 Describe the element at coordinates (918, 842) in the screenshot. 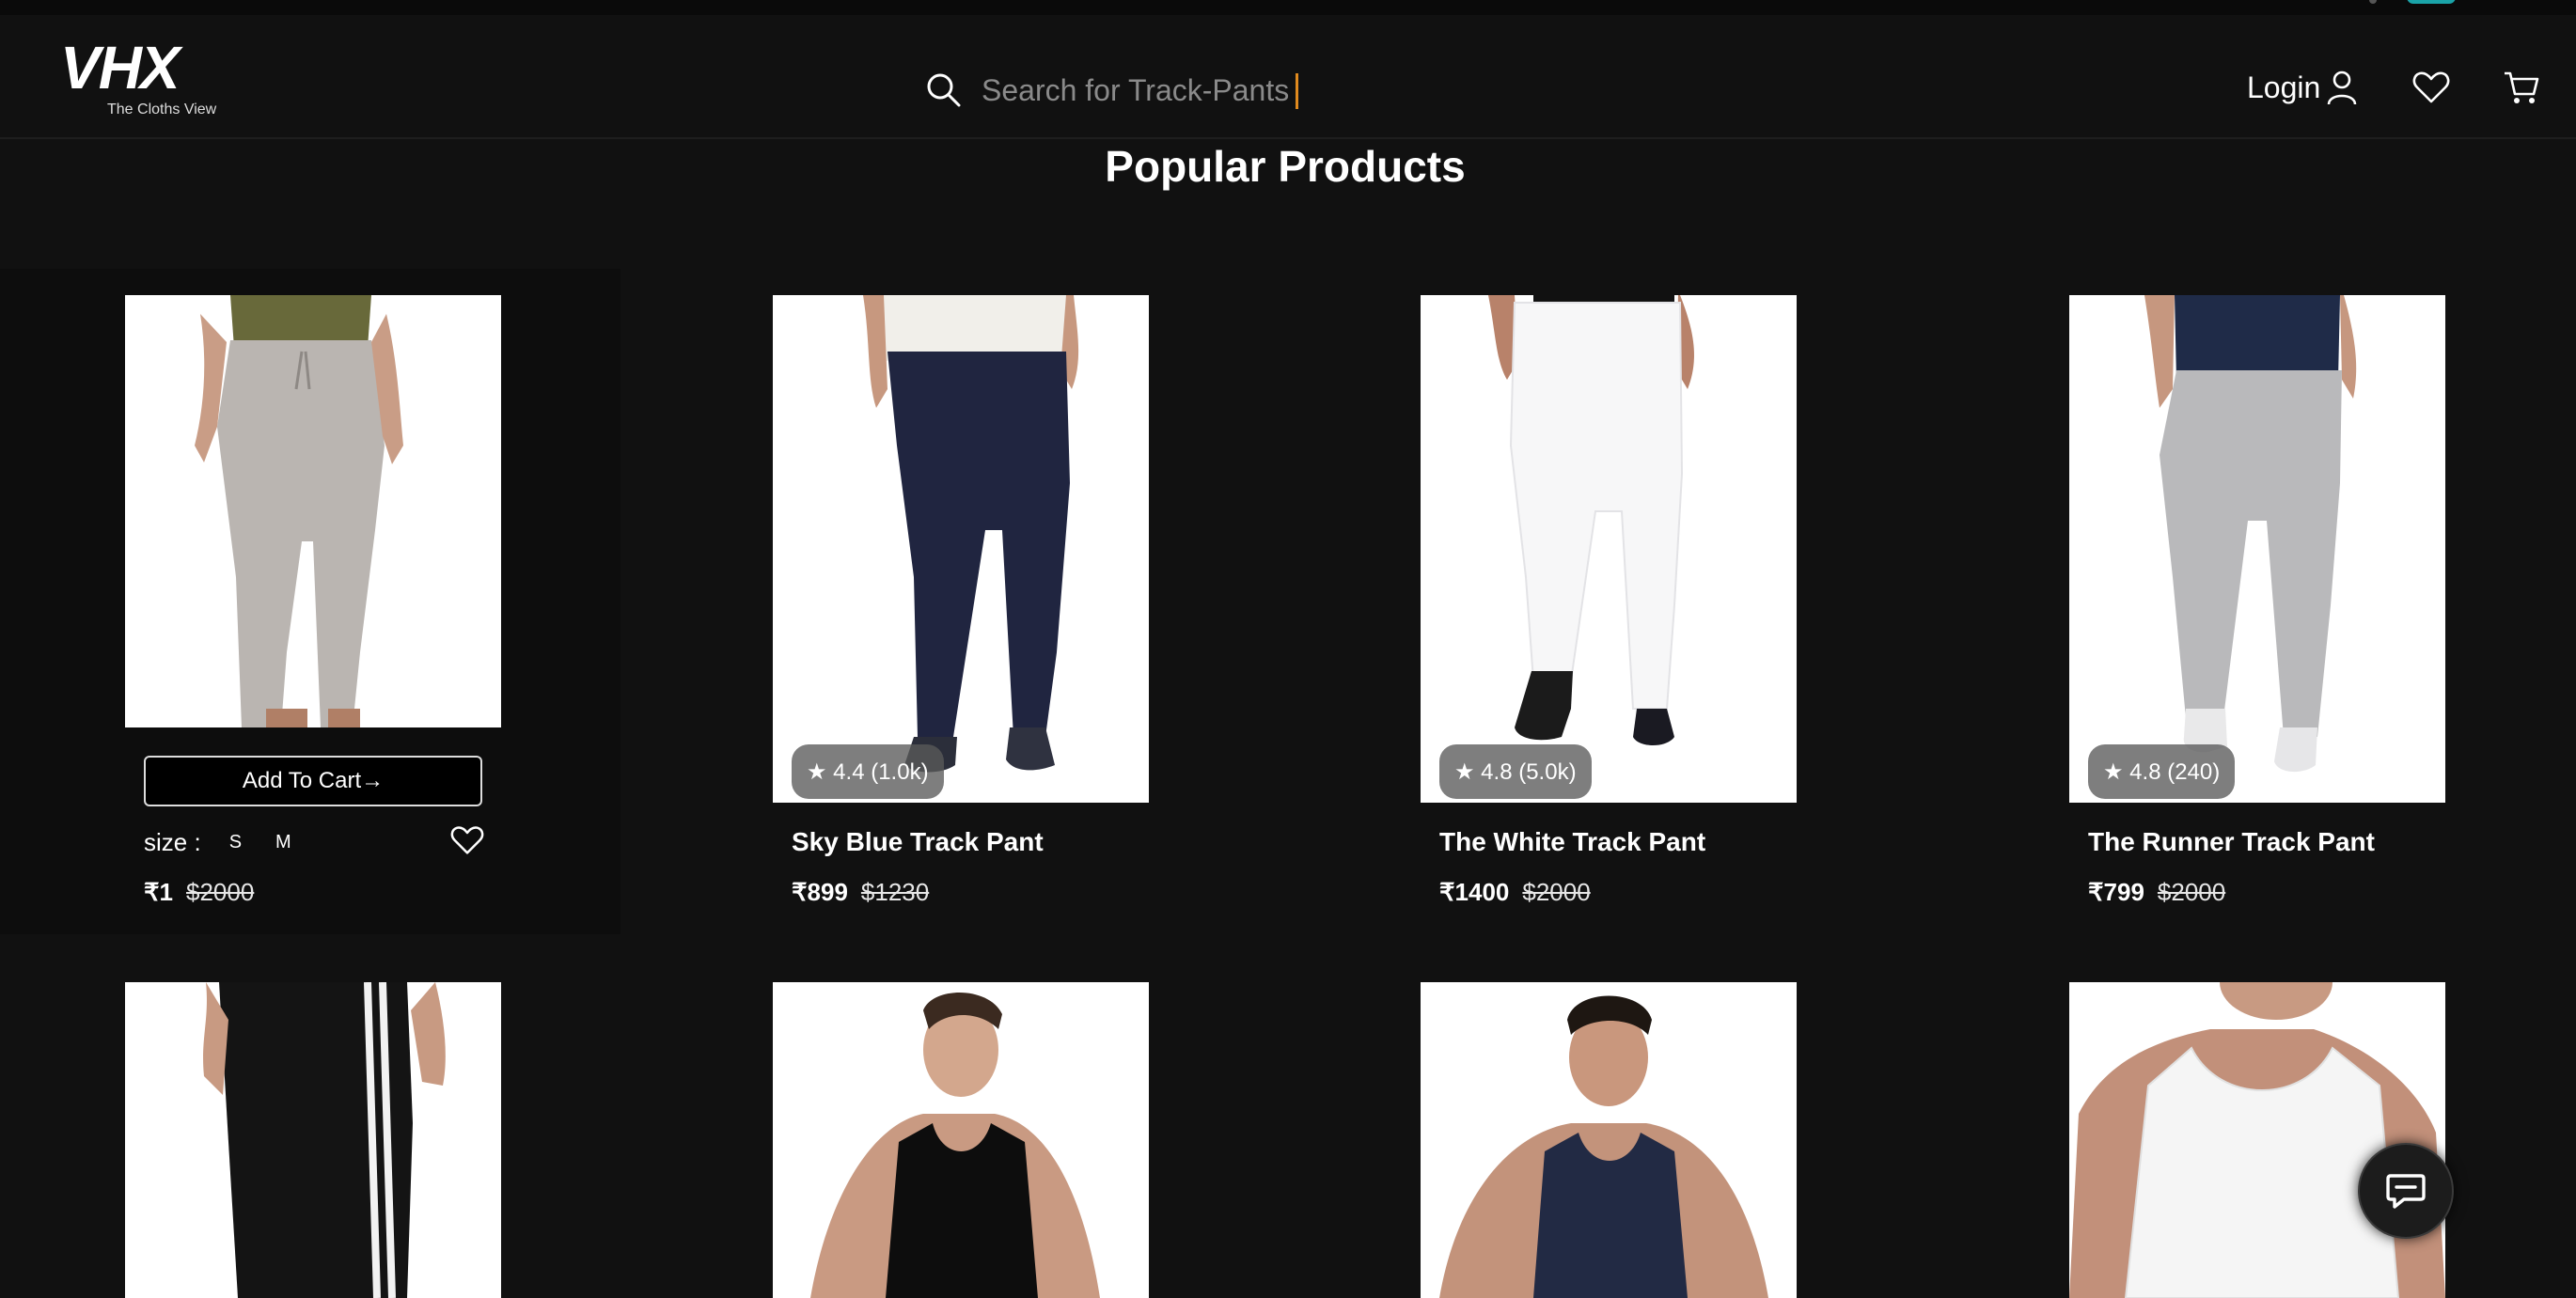

I see `product-name: Sky Blue Track Pant` at that location.